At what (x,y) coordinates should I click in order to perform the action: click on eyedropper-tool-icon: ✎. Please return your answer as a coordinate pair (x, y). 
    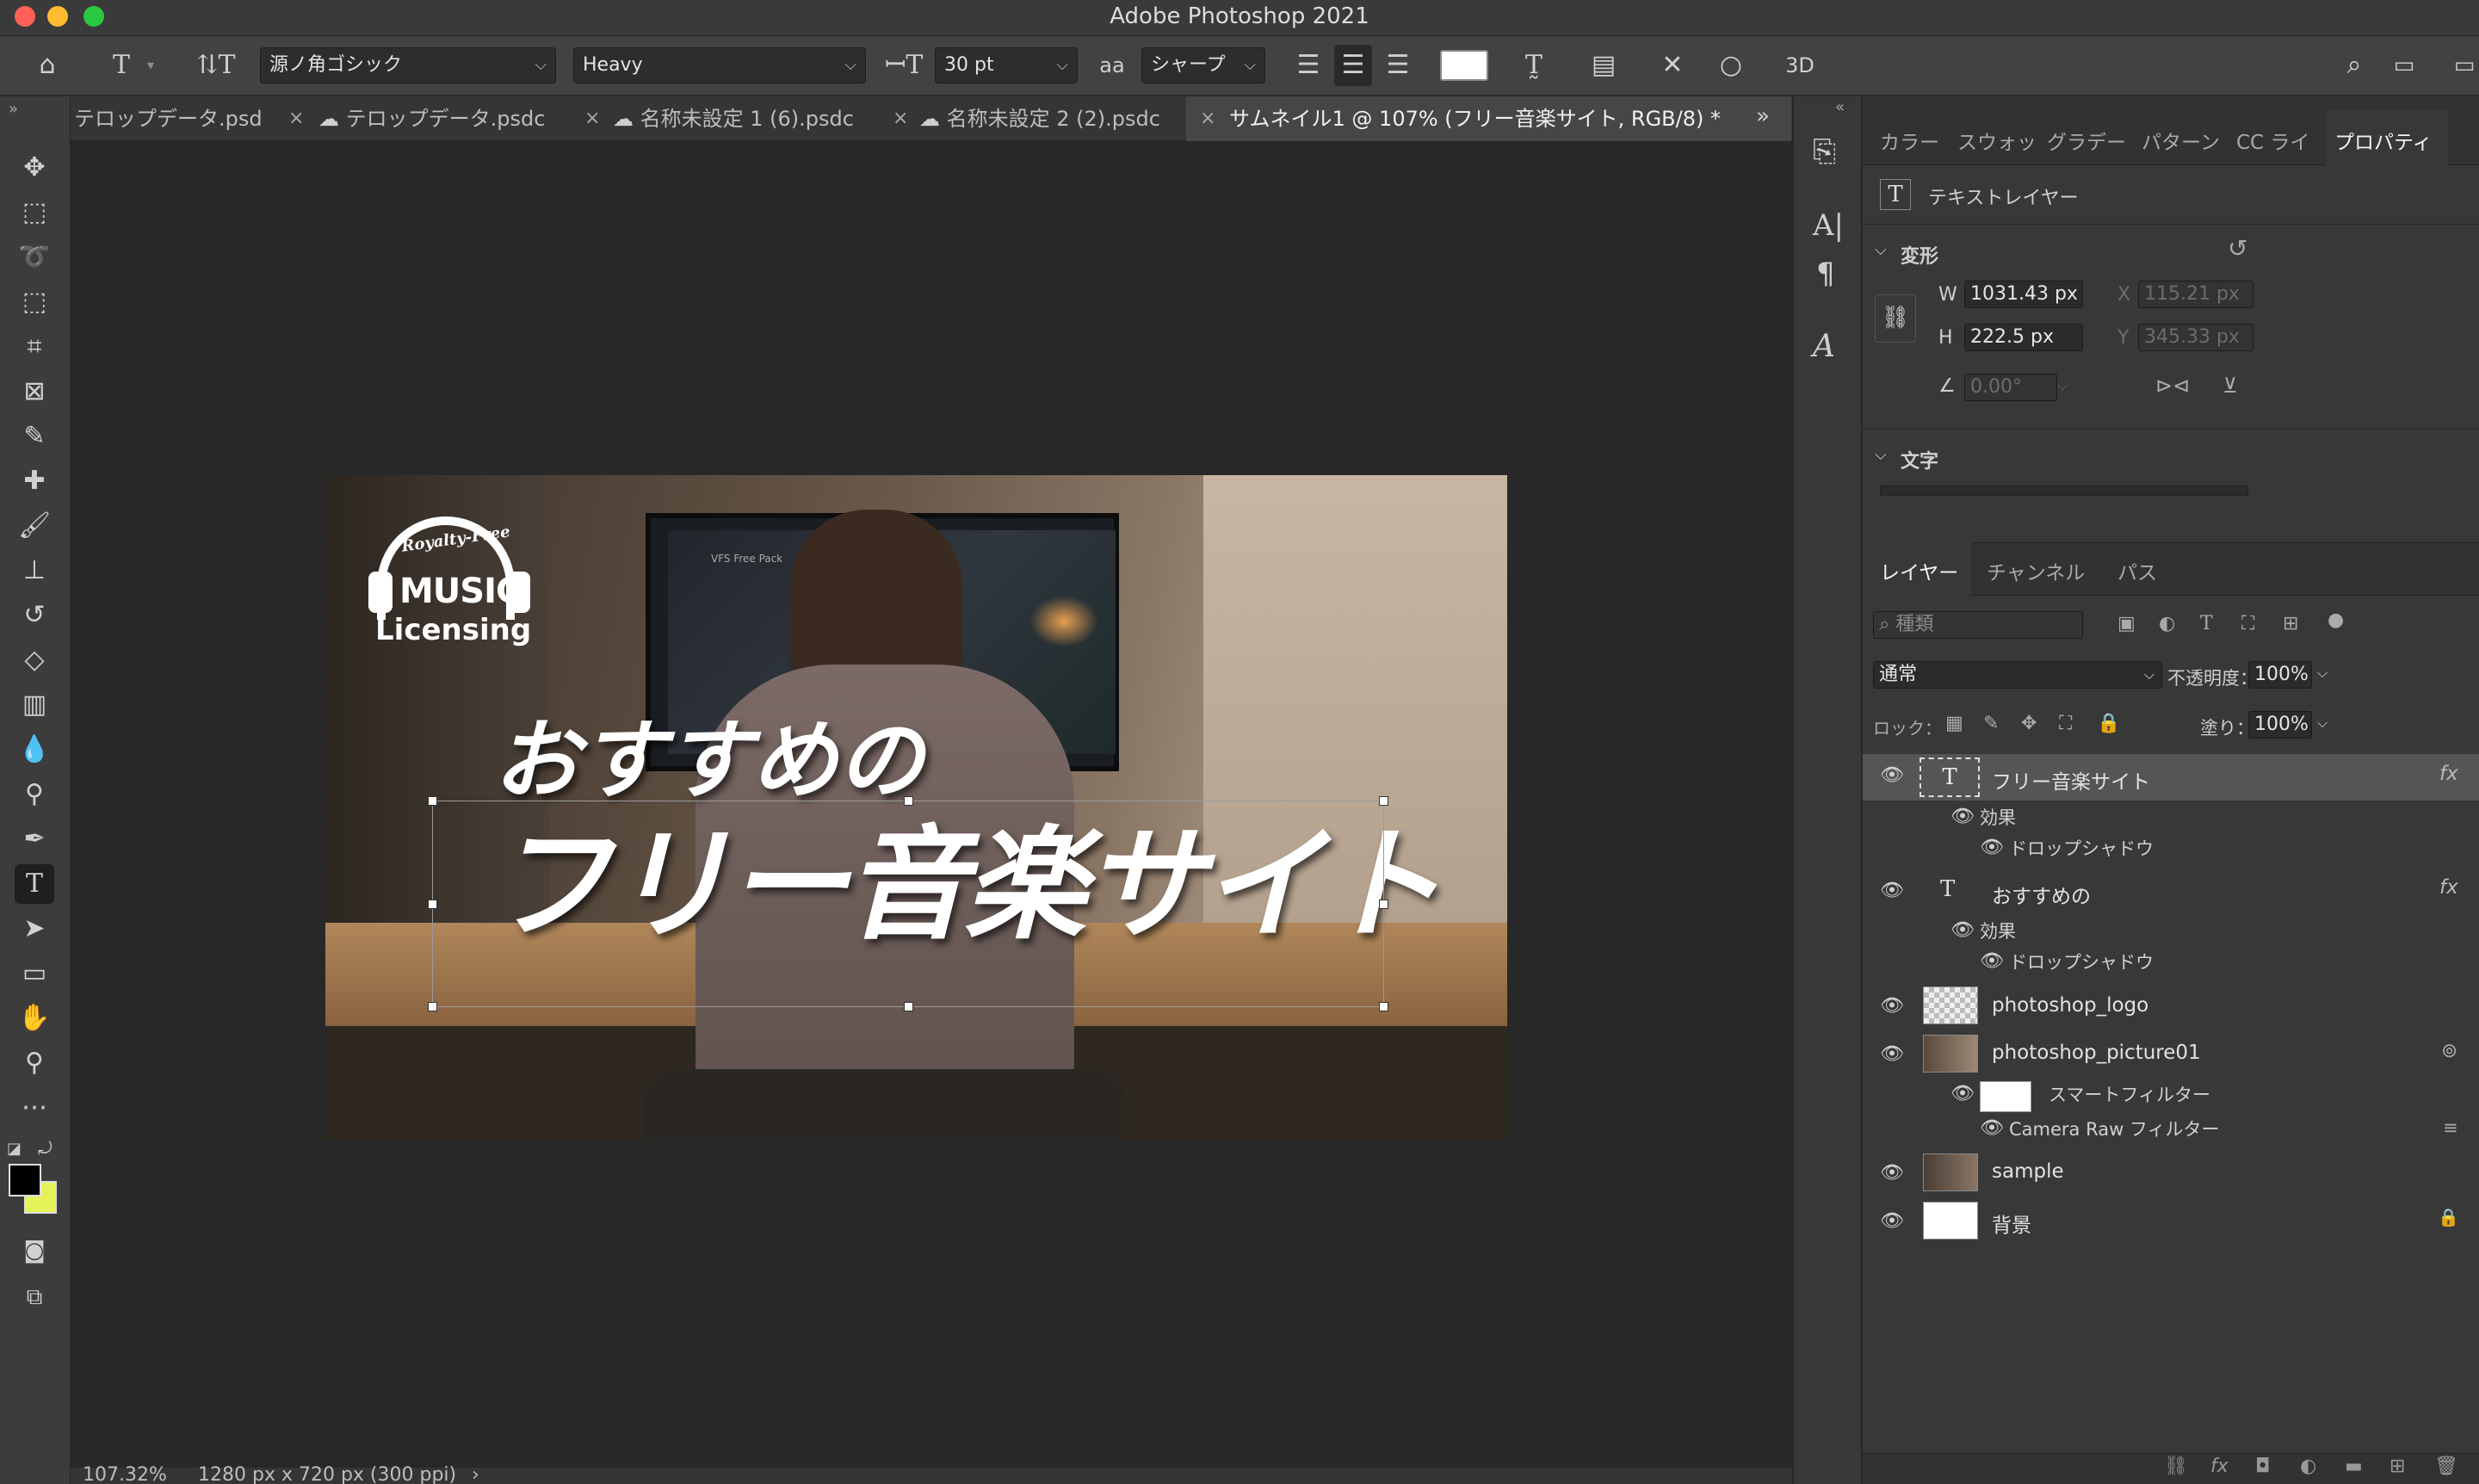
    Looking at the image, I should click on (34, 436).